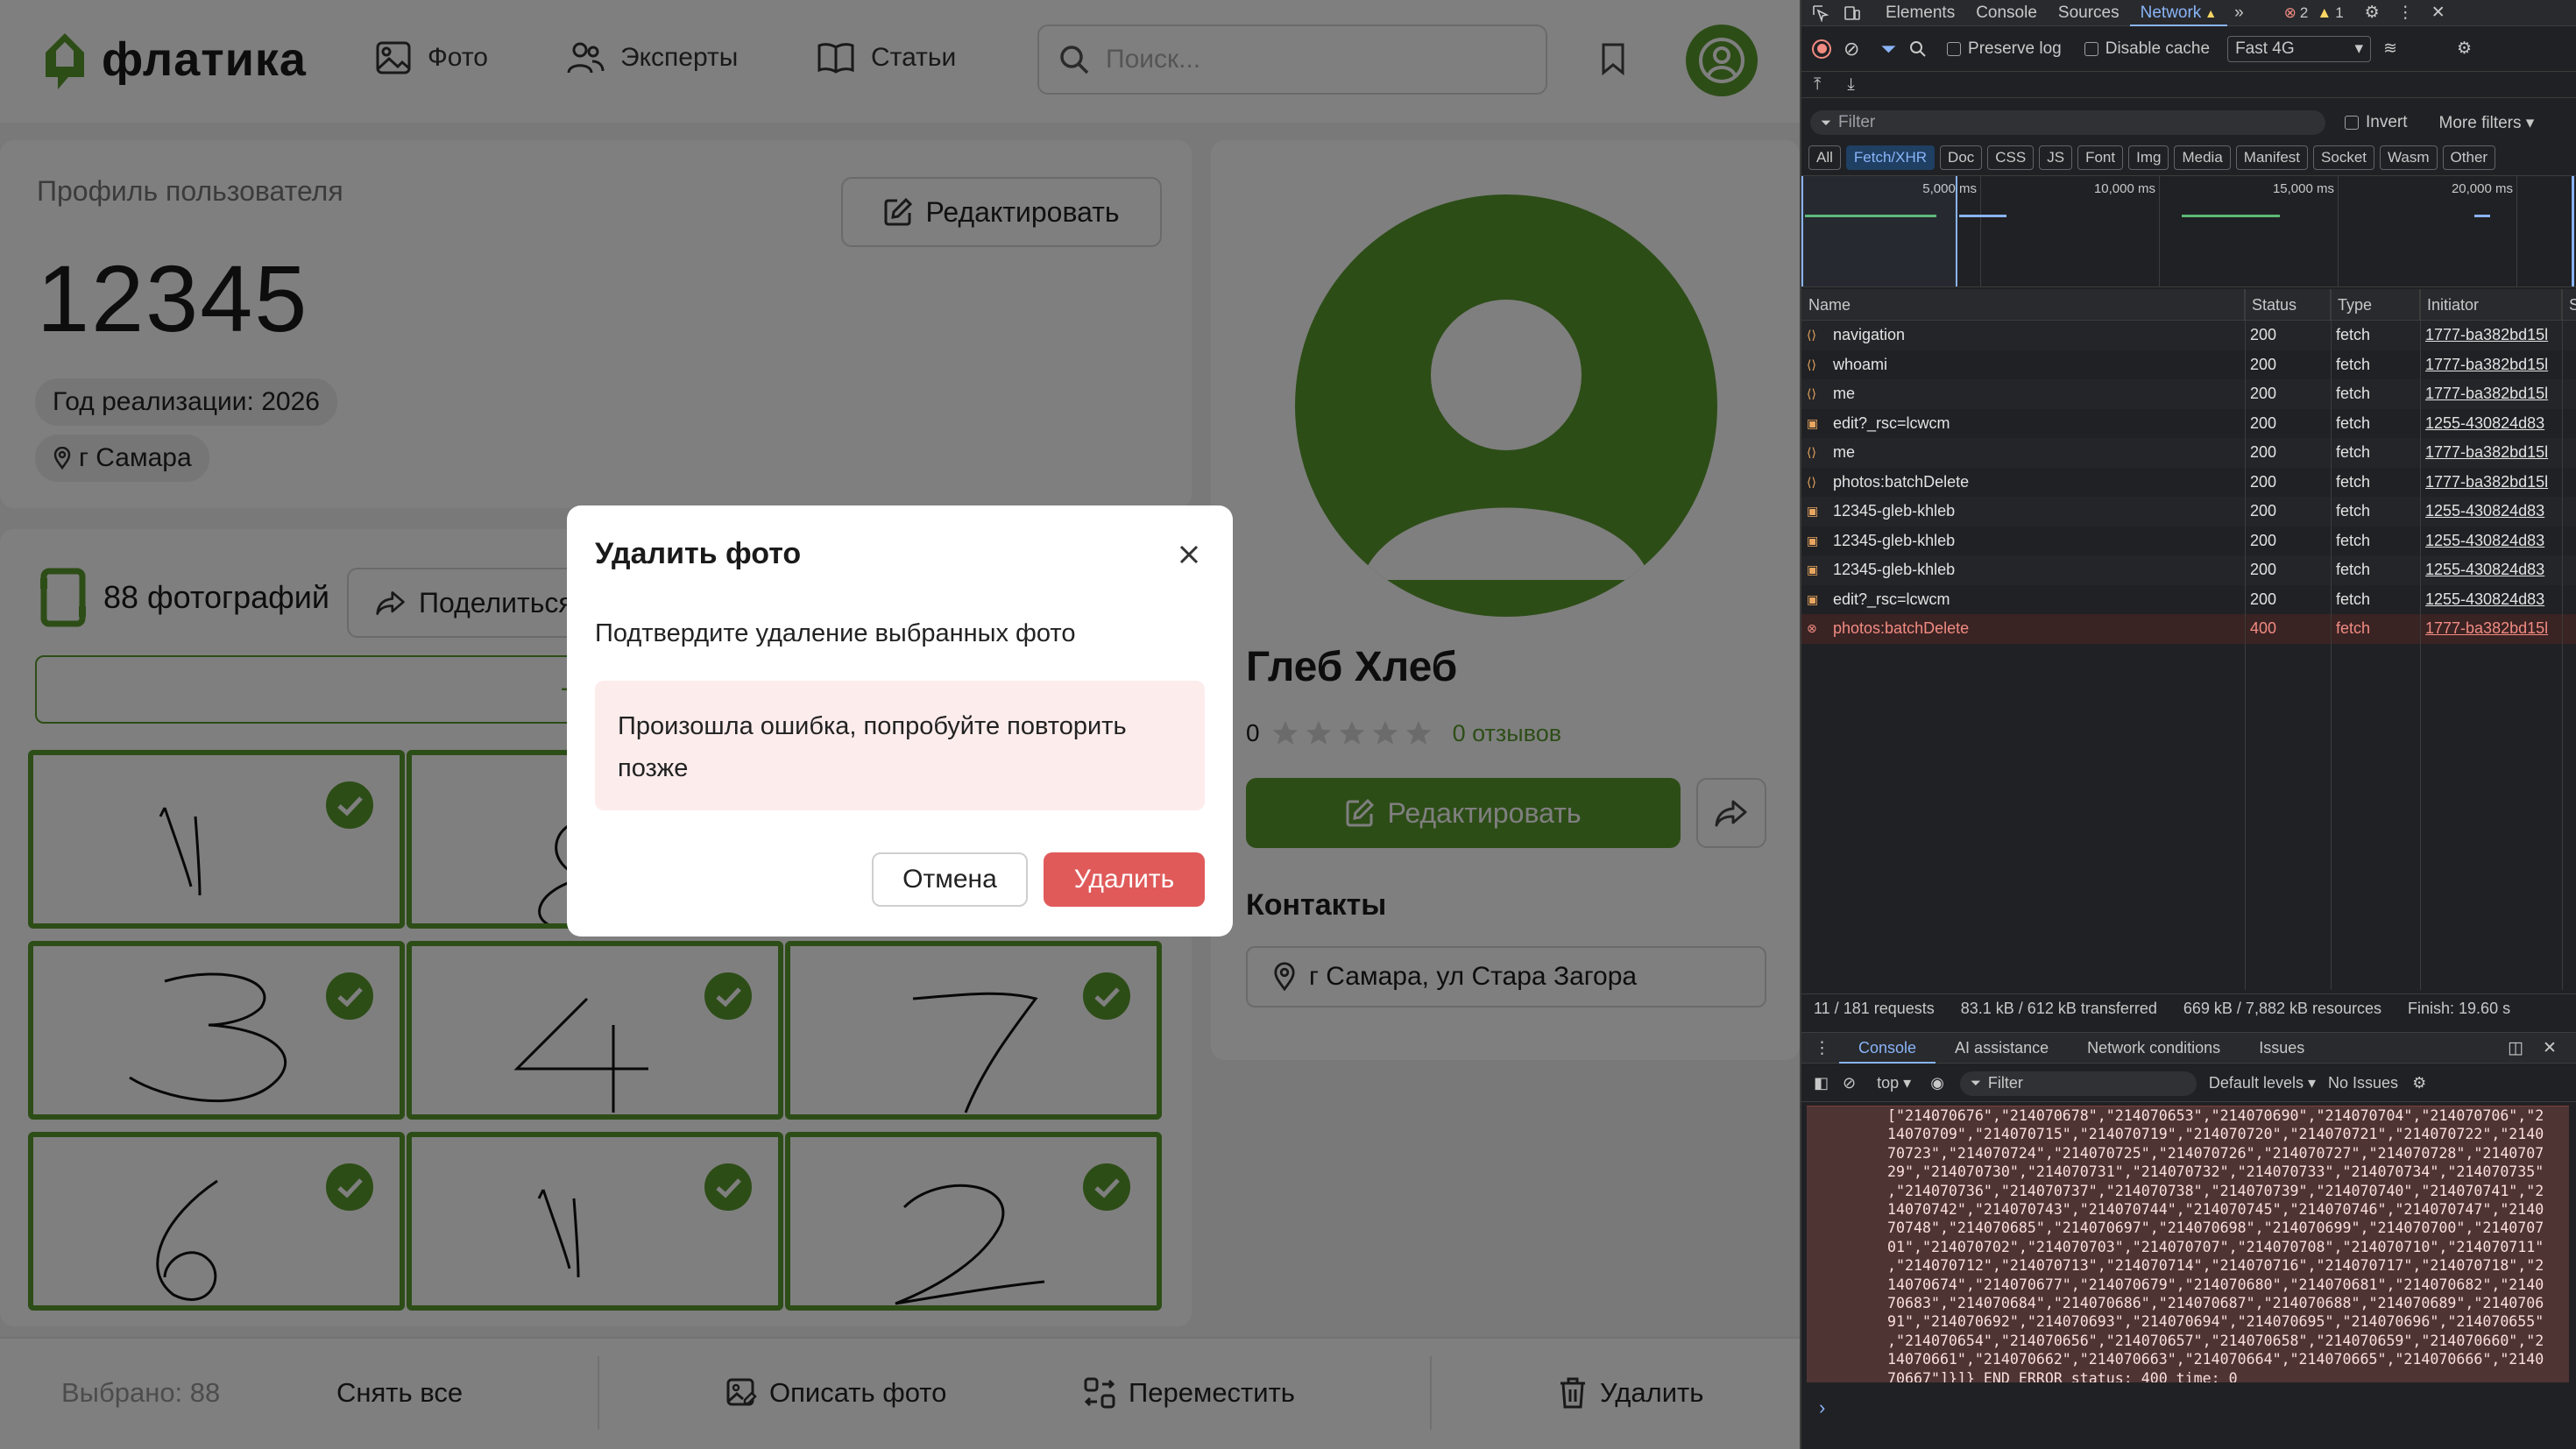 The image size is (2576, 1449). What do you see at coordinates (1879, 231) in the screenshot?
I see `timeline-selection` at bounding box center [1879, 231].